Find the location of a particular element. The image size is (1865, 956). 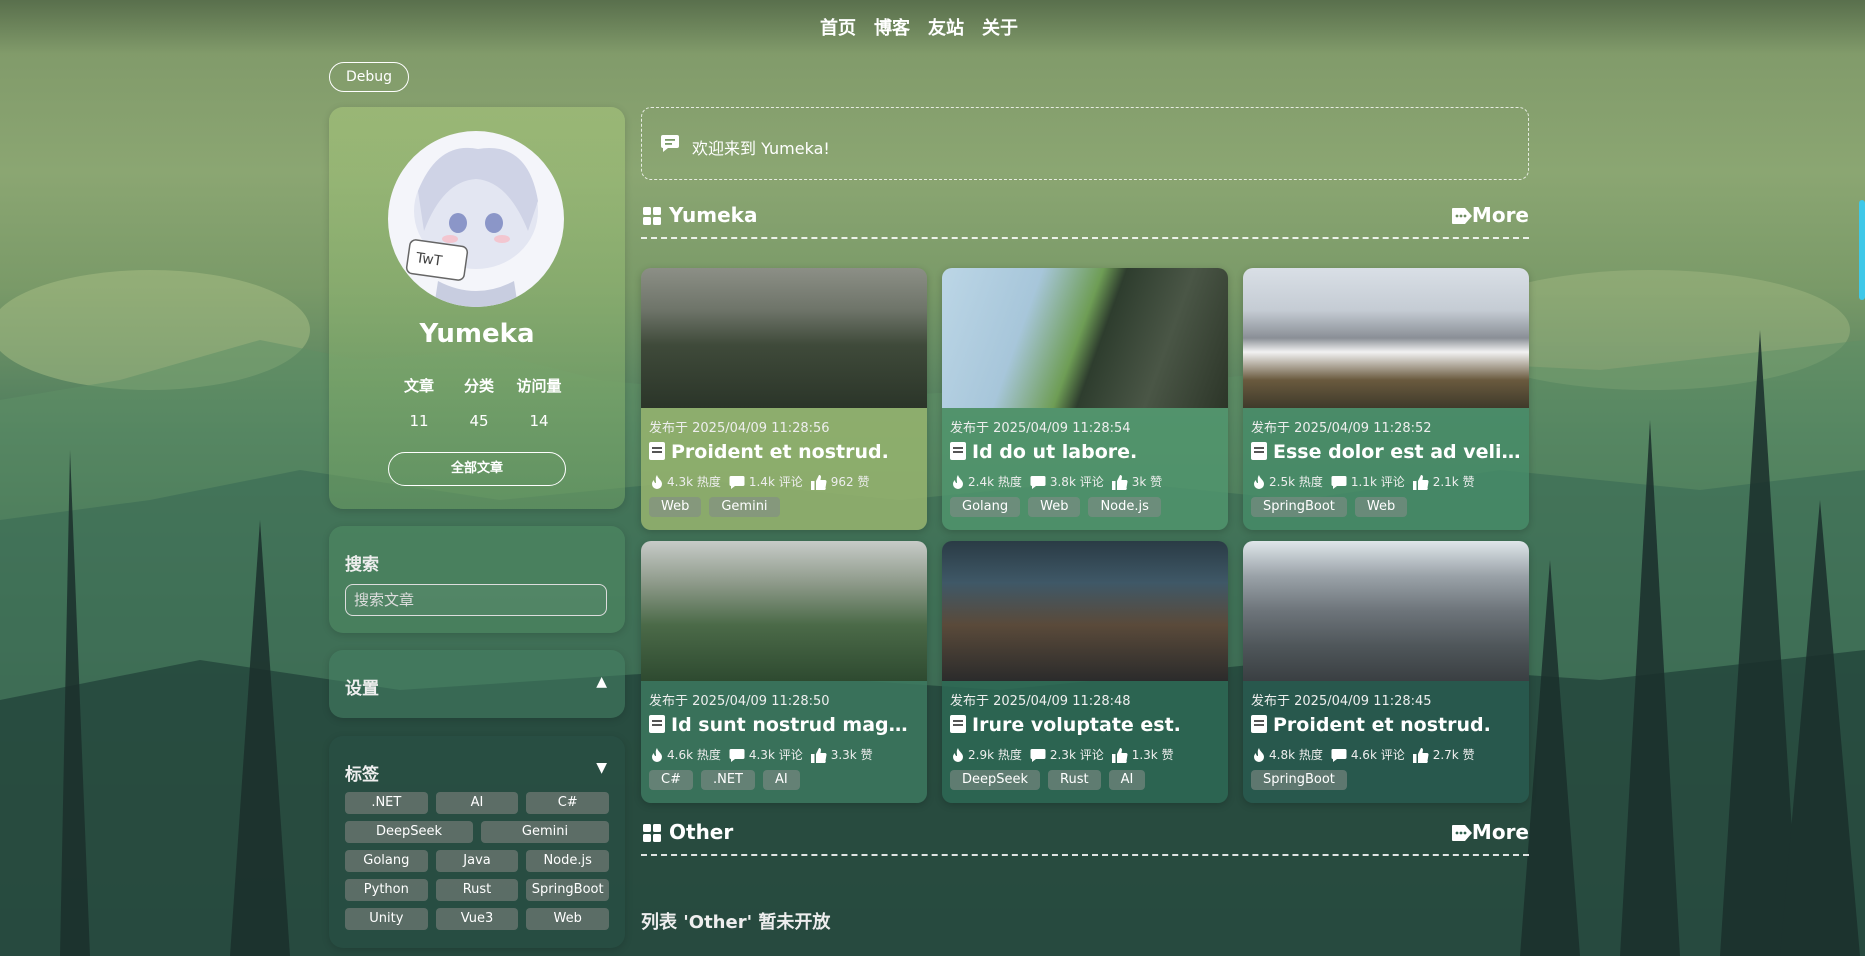

tag-deepseek: DeepSeek is located at coordinates (409, 832).